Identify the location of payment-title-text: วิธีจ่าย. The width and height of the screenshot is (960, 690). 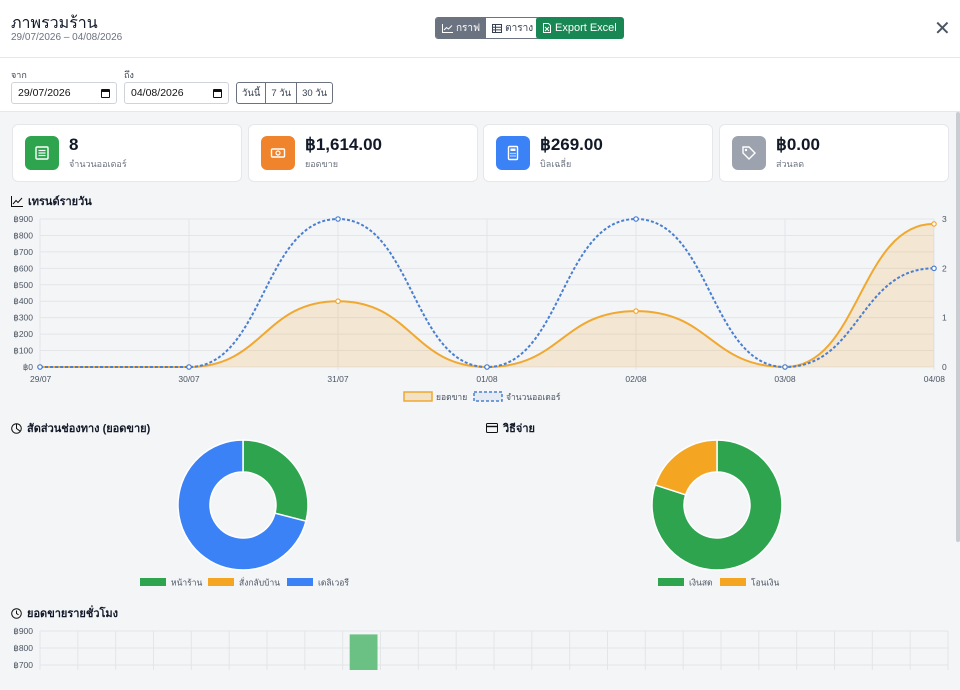
(519, 429).